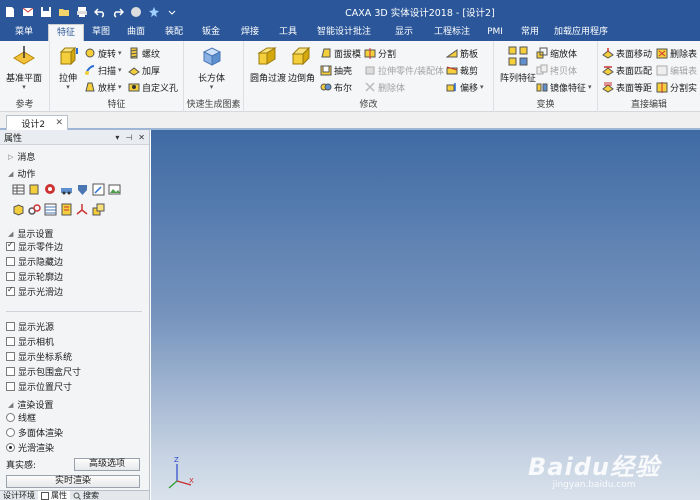 The height and width of the screenshot is (500, 700). Describe the element at coordinates (462, 53) in the screenshot. I see `rib-button: 筋板` at that location.